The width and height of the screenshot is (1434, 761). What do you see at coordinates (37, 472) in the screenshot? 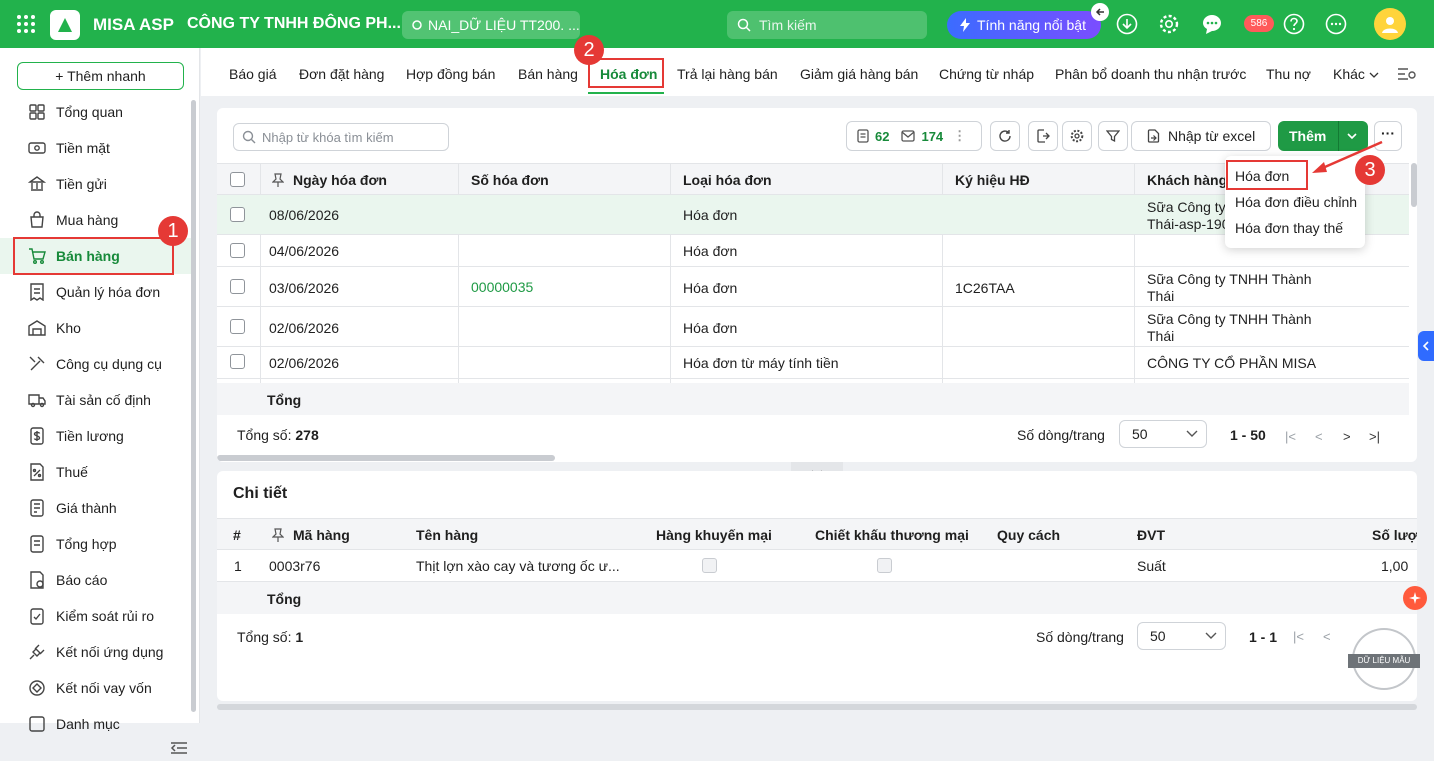
I see `tax-icon` at bounding box center [37, 472].